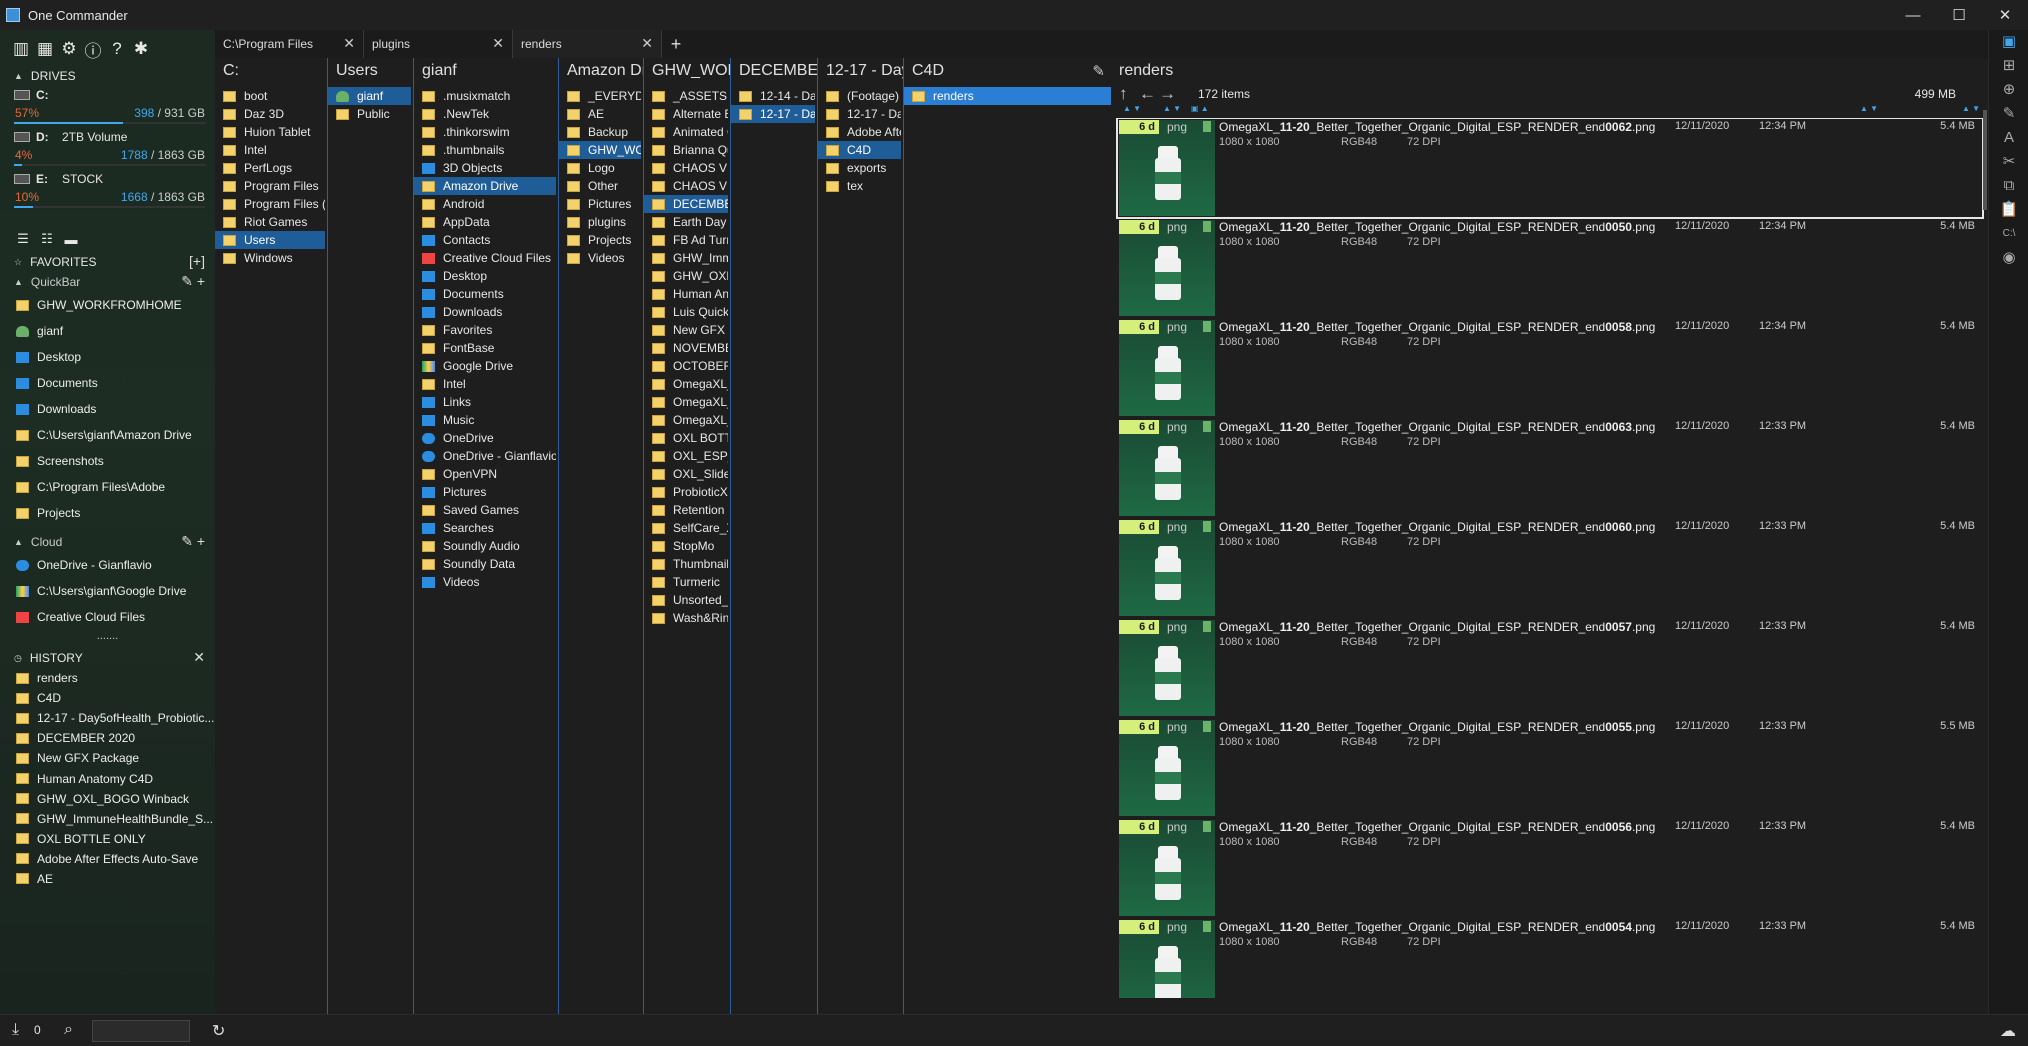 The image size is (2028, 1046). Describe the element at coordinates (686, 474) in the screenshot. I see `folder-item: OXL_Slideshow` at that location.